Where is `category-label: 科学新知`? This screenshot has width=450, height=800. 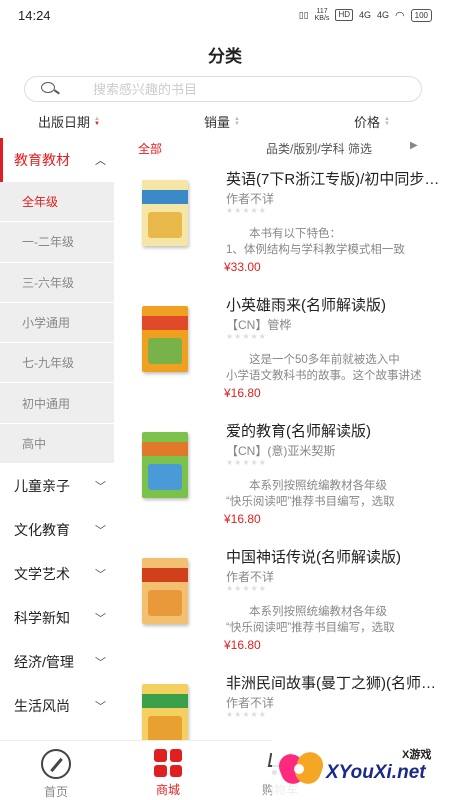
category-label: 科学新知 is located at coordinates (42, 618).